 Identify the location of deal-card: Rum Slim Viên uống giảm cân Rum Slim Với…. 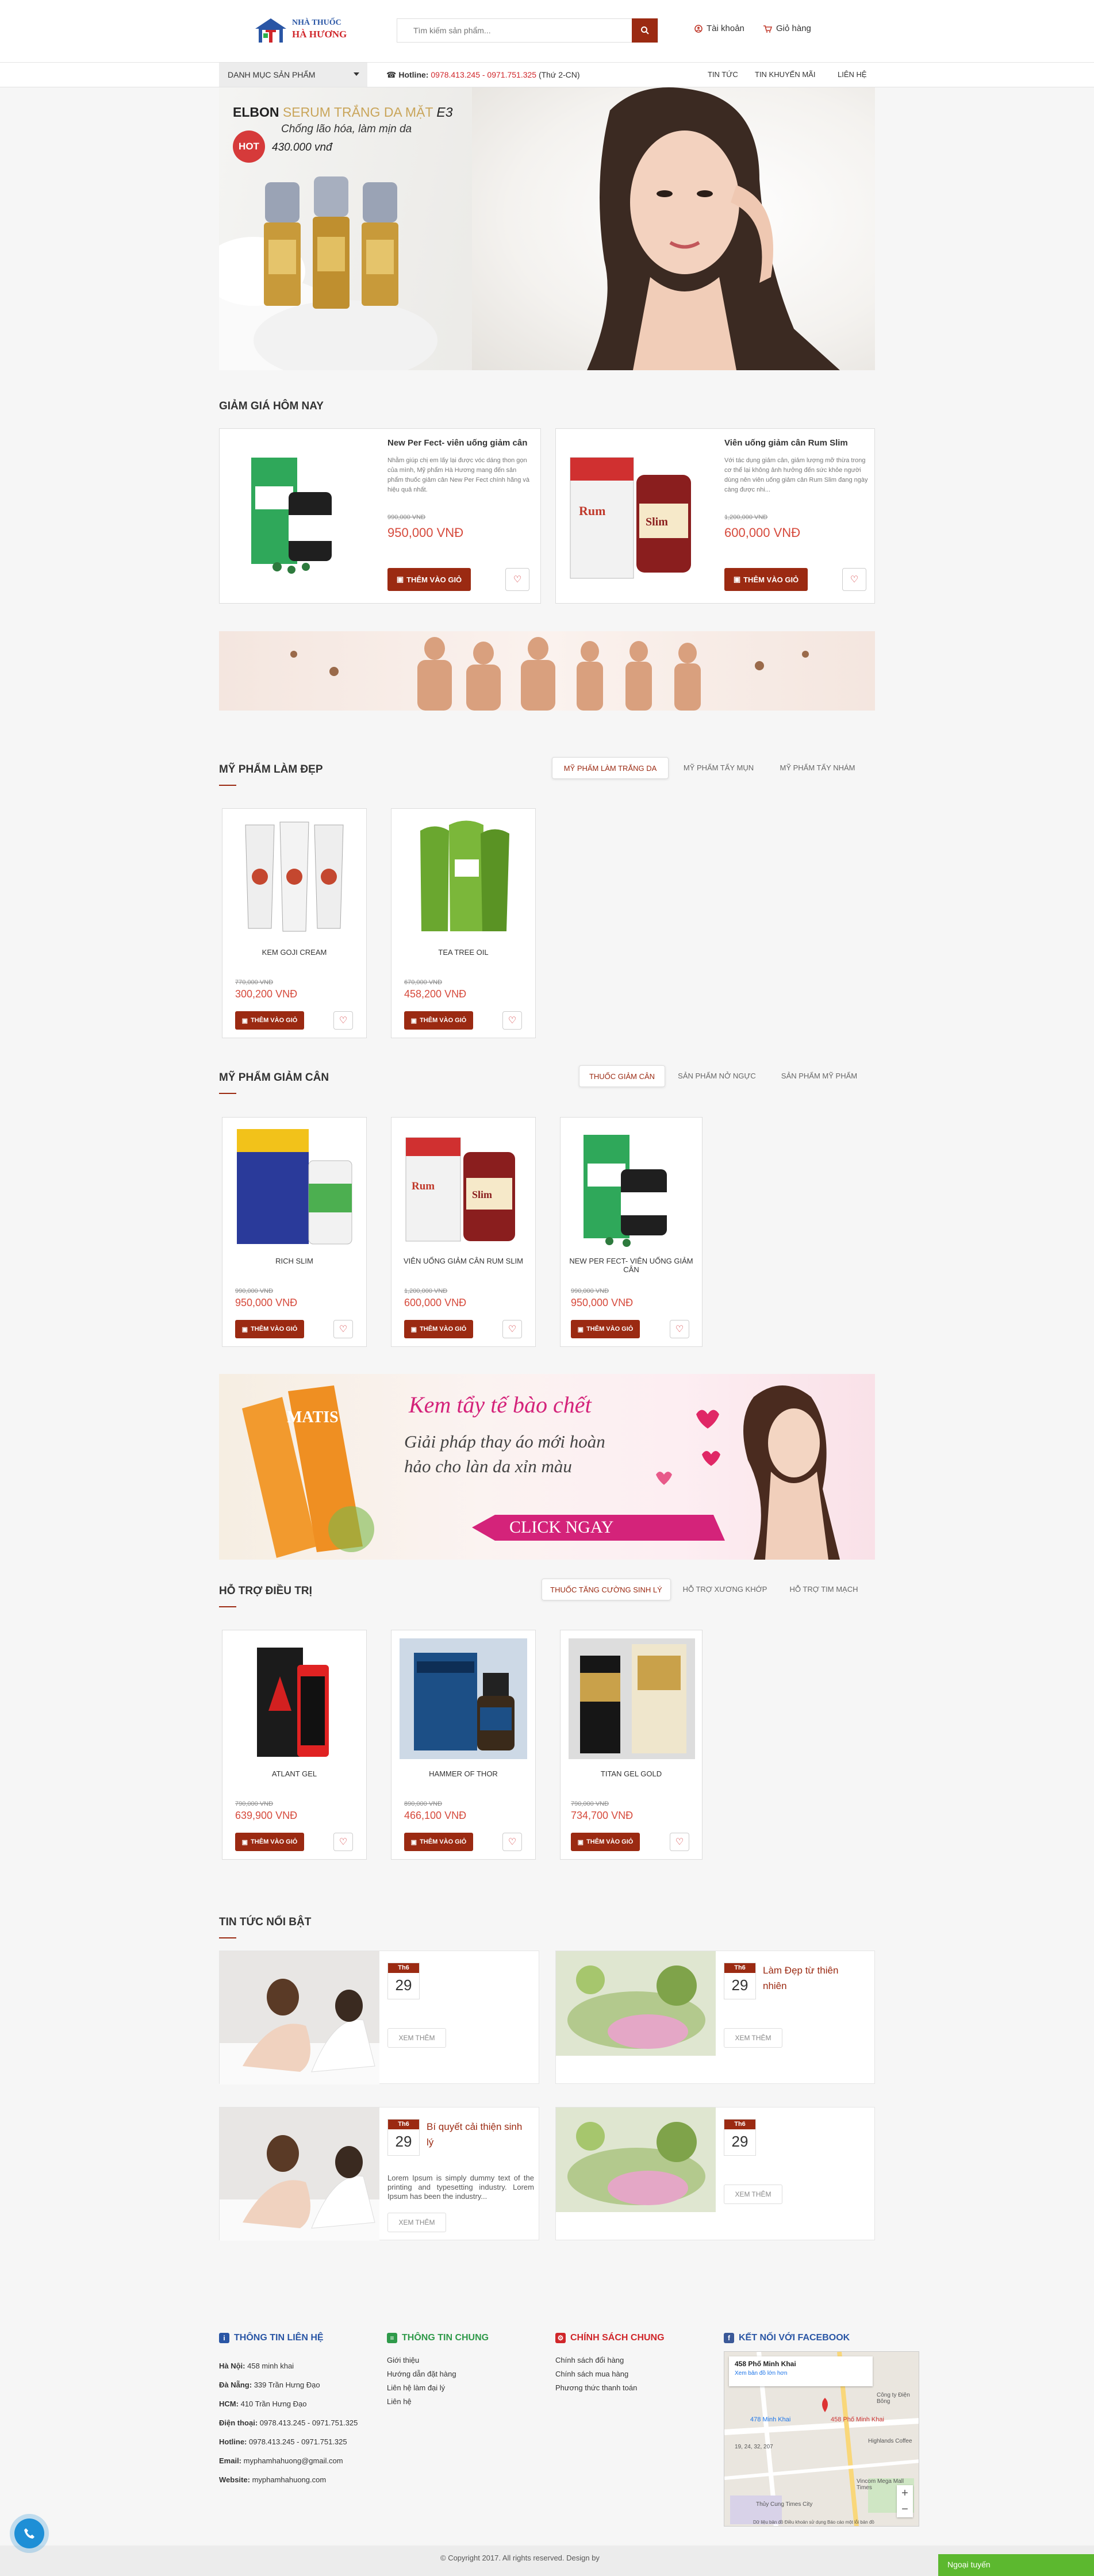
(715, 516).